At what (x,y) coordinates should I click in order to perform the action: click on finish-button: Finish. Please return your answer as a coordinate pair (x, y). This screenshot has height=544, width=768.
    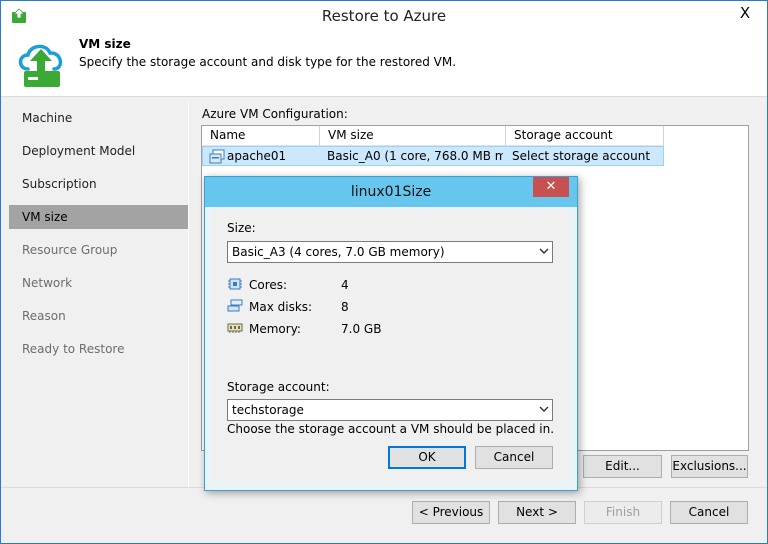
    Looking at the image, I should click on (623, 512).